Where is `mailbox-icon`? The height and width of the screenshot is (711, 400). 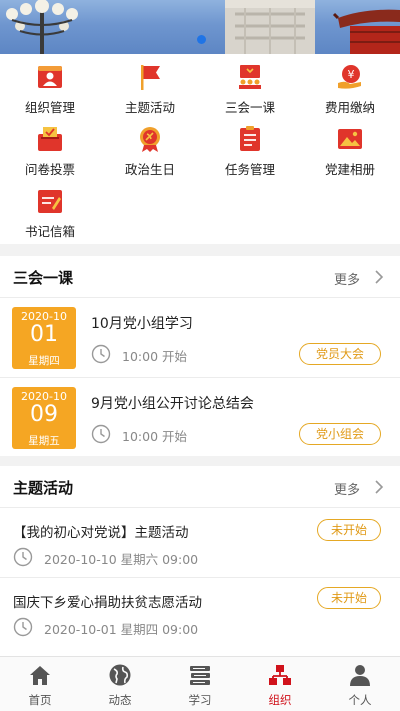
mailbox-icon is located at coordinates (50, 201).